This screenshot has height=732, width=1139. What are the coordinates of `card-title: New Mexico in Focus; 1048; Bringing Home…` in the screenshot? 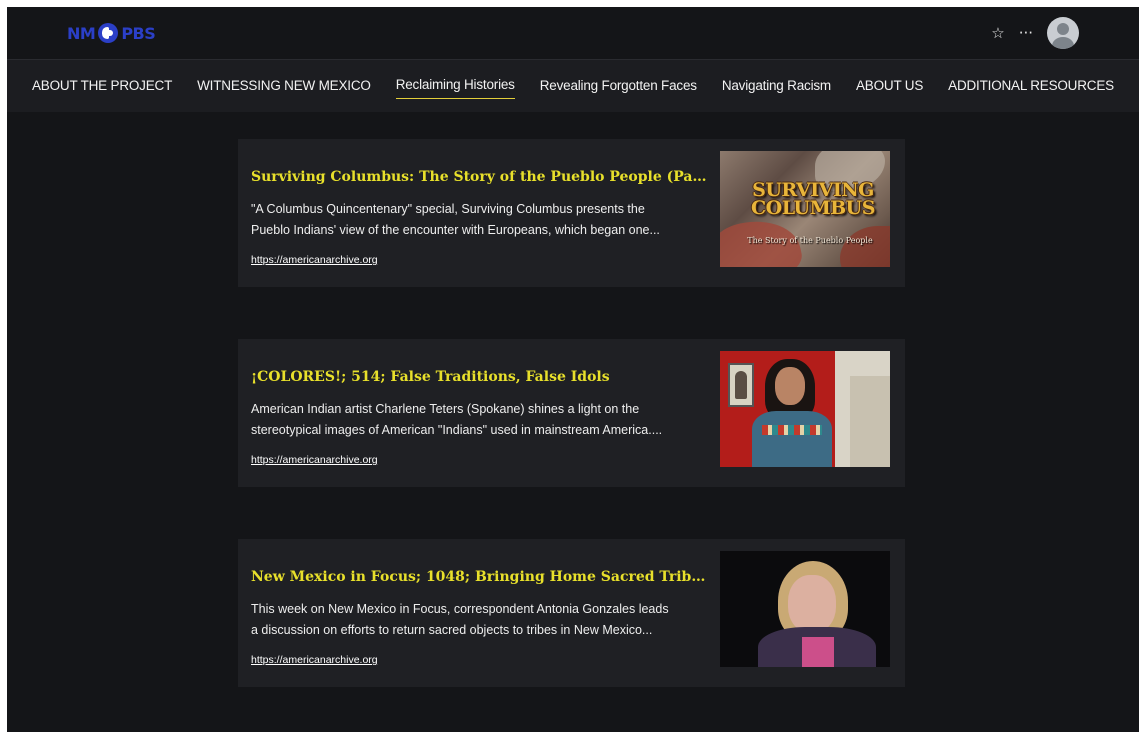 It's located at (481, 577).